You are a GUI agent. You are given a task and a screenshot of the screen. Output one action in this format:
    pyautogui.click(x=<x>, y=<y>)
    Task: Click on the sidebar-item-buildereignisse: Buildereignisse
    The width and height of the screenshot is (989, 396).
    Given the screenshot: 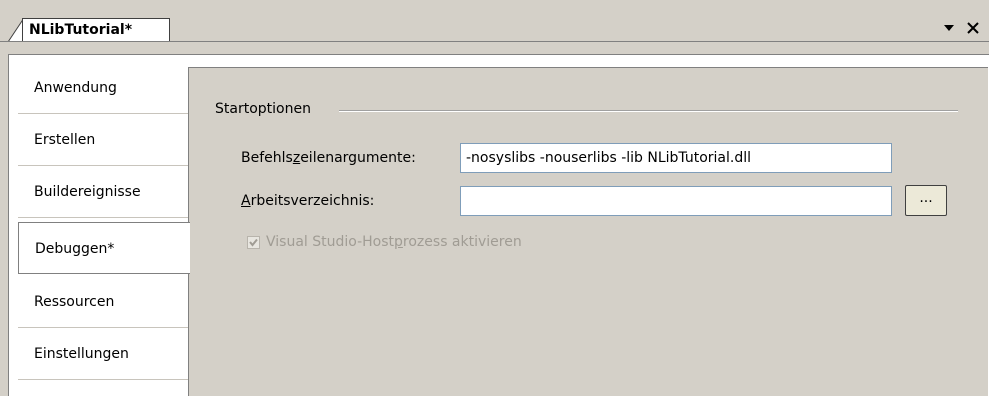 What is the action you would take?
    pyautogui.click(x=103, y=192)
    